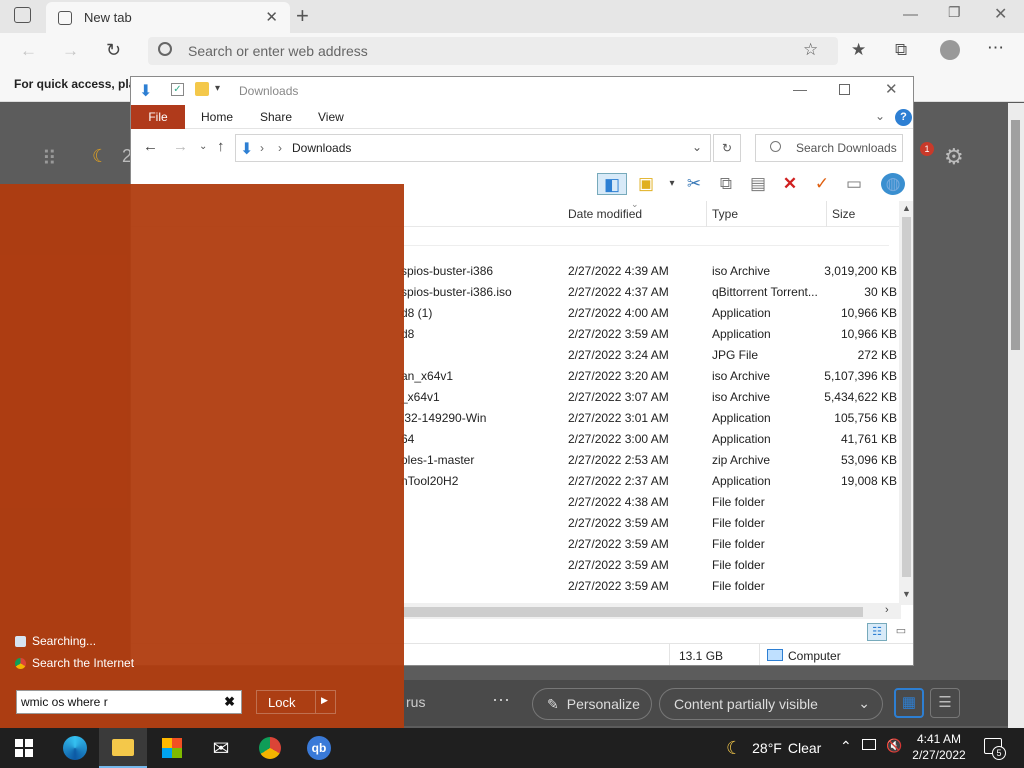 This screenshot has height=768, width=1024. What do you see at coordinates (954, 12) in the screenshot?
I see `restore-icon: ❐` at bounding box center [954, 12].